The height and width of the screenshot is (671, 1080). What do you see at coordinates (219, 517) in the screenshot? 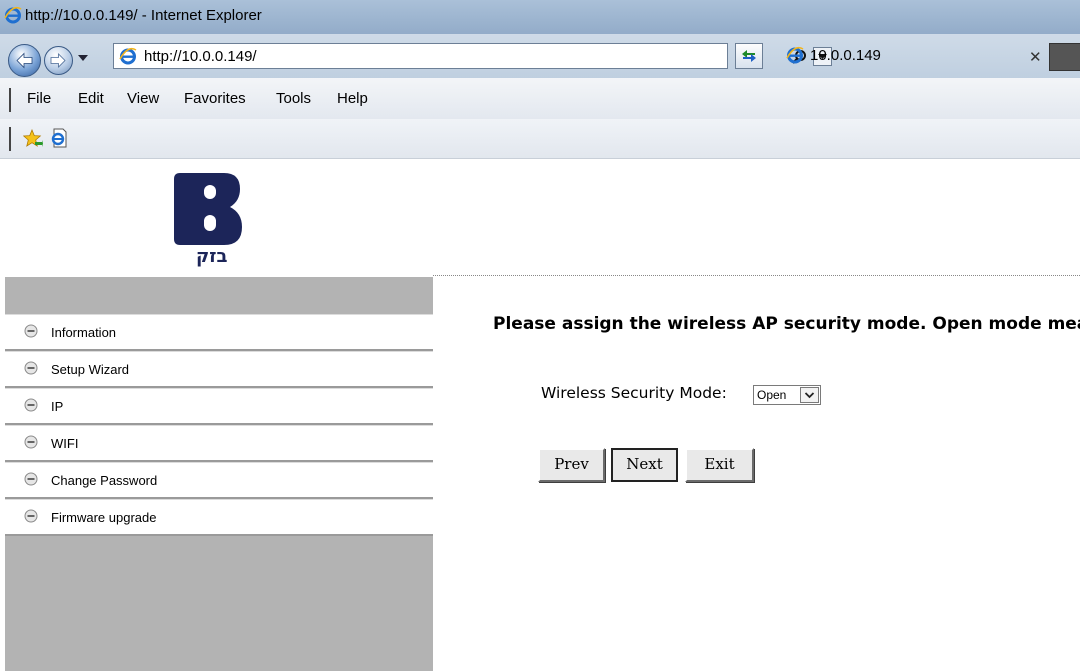
I see `sidebar-item-firmware-upgrade: Firmware upgrade` at bounding box center [219, 517].